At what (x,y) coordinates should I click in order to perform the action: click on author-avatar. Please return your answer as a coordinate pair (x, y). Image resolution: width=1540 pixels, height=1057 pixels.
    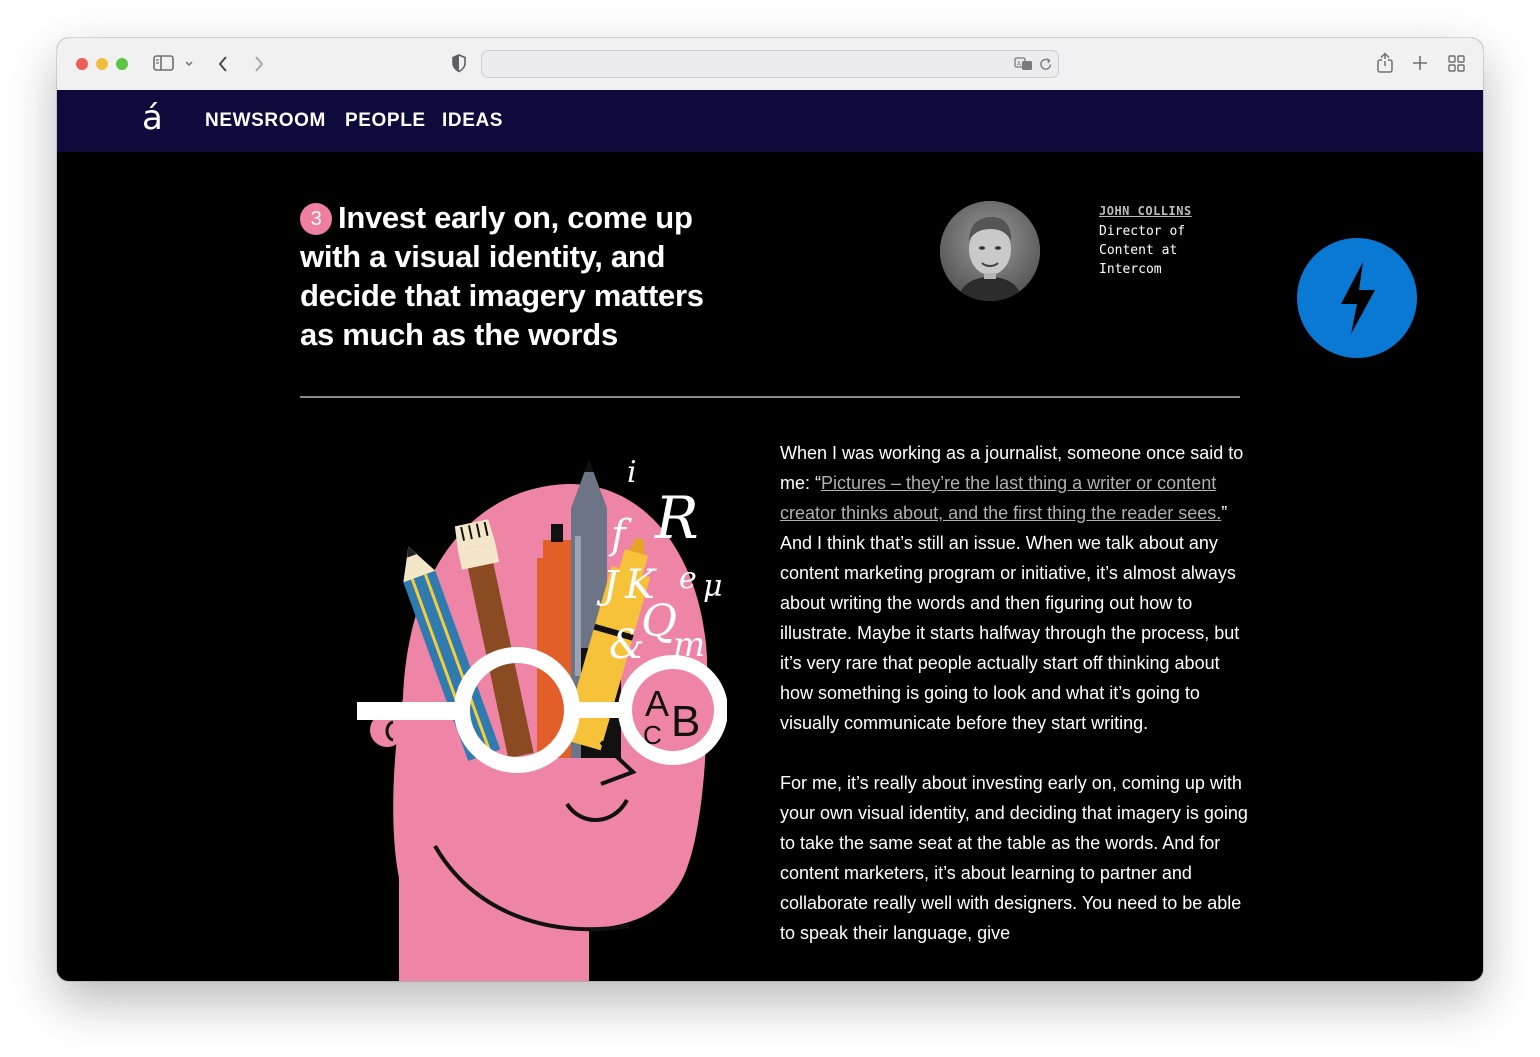
    Looking at the image, I should click on (990, 251).